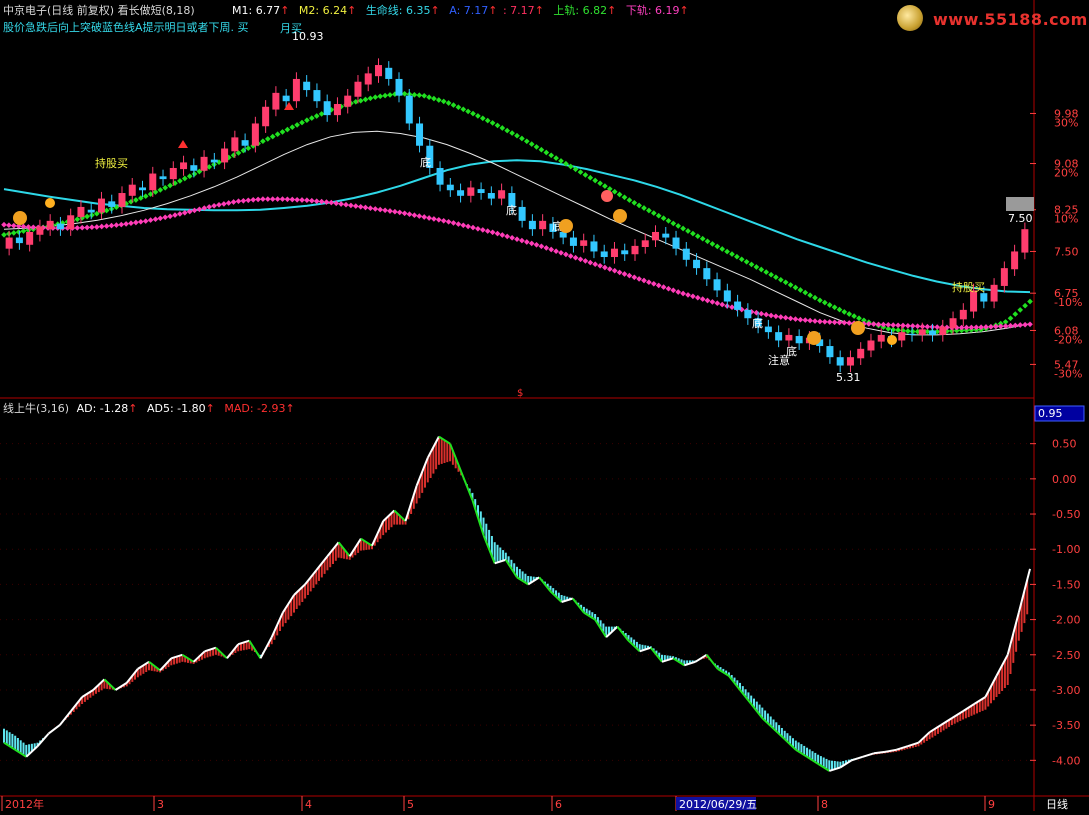 Image resolution: width=1089 pixels, height=815 pixels. Describe the element at coordinates (308, 804) in the screenshot. I see `time-tick-label: 4` at that location.